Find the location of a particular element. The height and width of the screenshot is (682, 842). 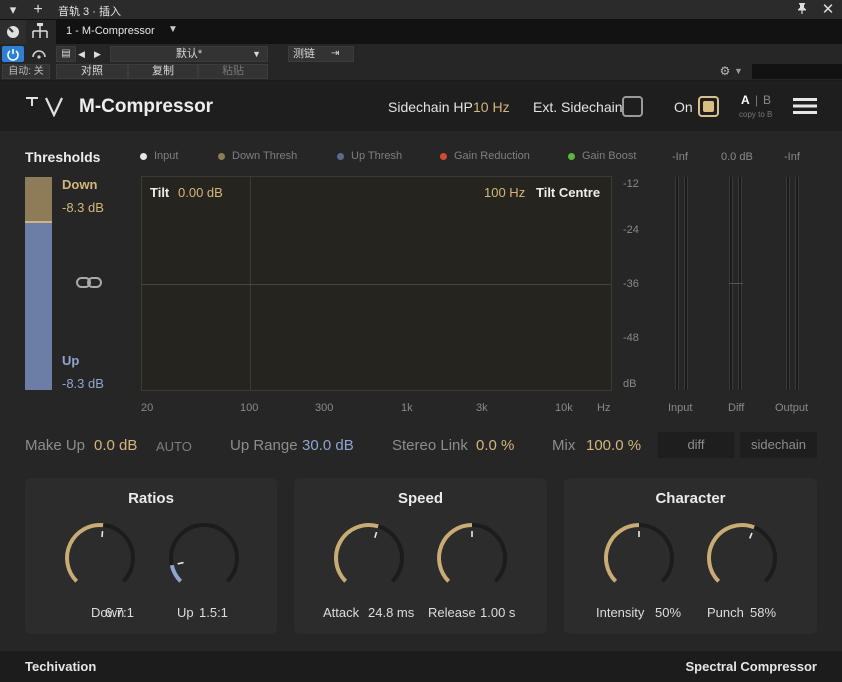

preset-select: 默认* ▼ is located at coordinates (189, 54).